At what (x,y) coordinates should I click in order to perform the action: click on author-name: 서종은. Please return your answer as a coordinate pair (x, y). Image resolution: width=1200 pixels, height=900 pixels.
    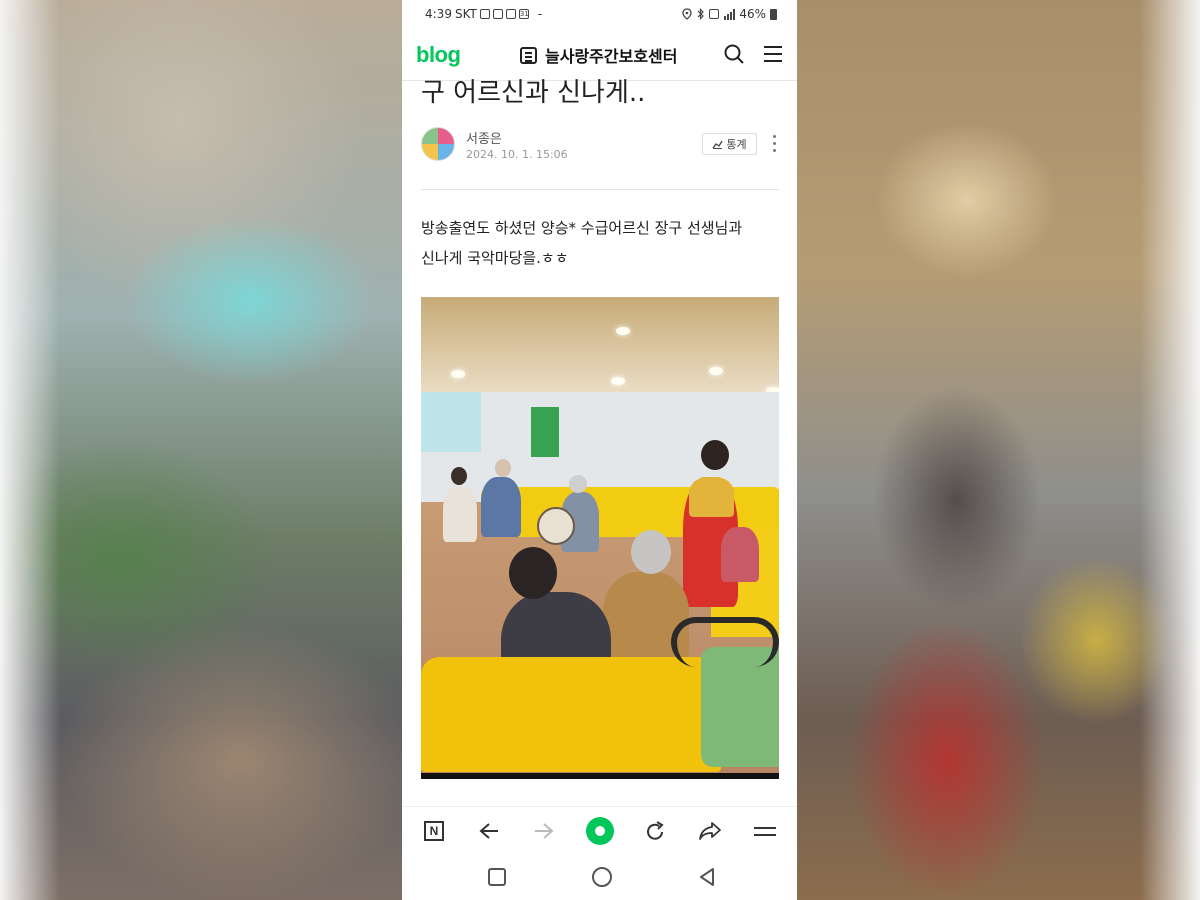
    Looking at the image, I should click on (484, 137).